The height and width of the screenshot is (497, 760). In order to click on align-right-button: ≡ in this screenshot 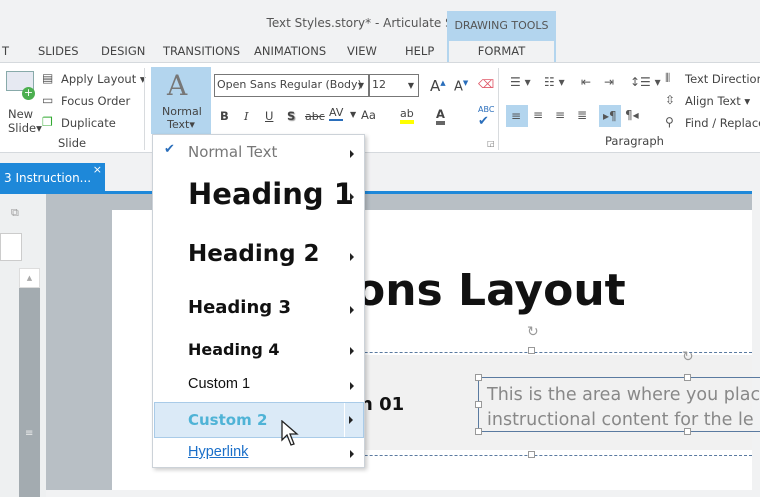, I will do `click(560, 115)`.